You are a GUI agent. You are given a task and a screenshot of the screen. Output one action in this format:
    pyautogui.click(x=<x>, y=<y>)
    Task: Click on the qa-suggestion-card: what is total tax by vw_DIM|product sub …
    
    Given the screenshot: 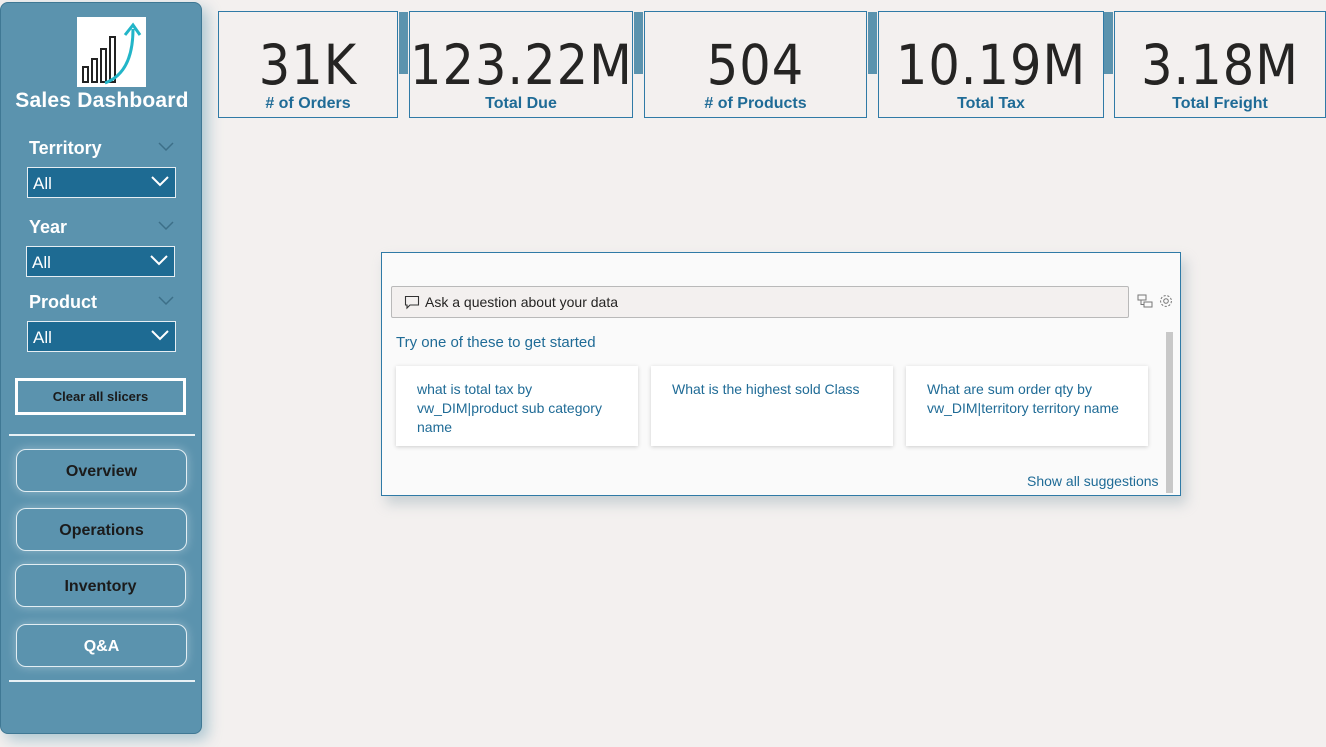 What is the action you would take?
    pyautogui.click(x=517, y=406)
    